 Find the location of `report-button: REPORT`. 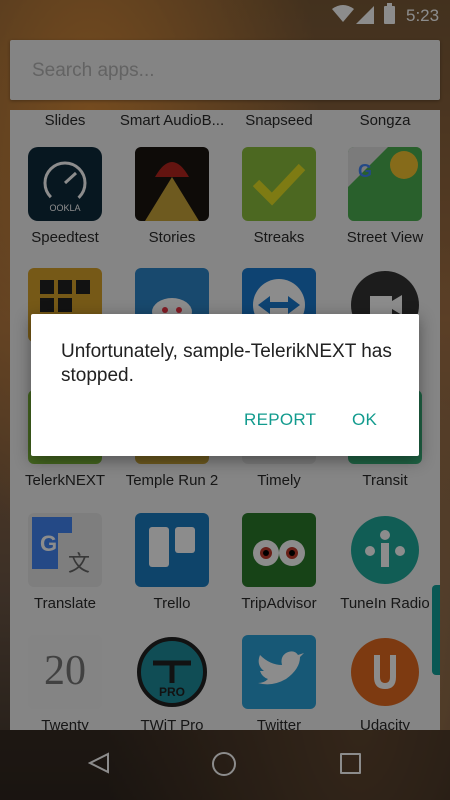

report-button: REPORT is located at coordinates (280, 420).